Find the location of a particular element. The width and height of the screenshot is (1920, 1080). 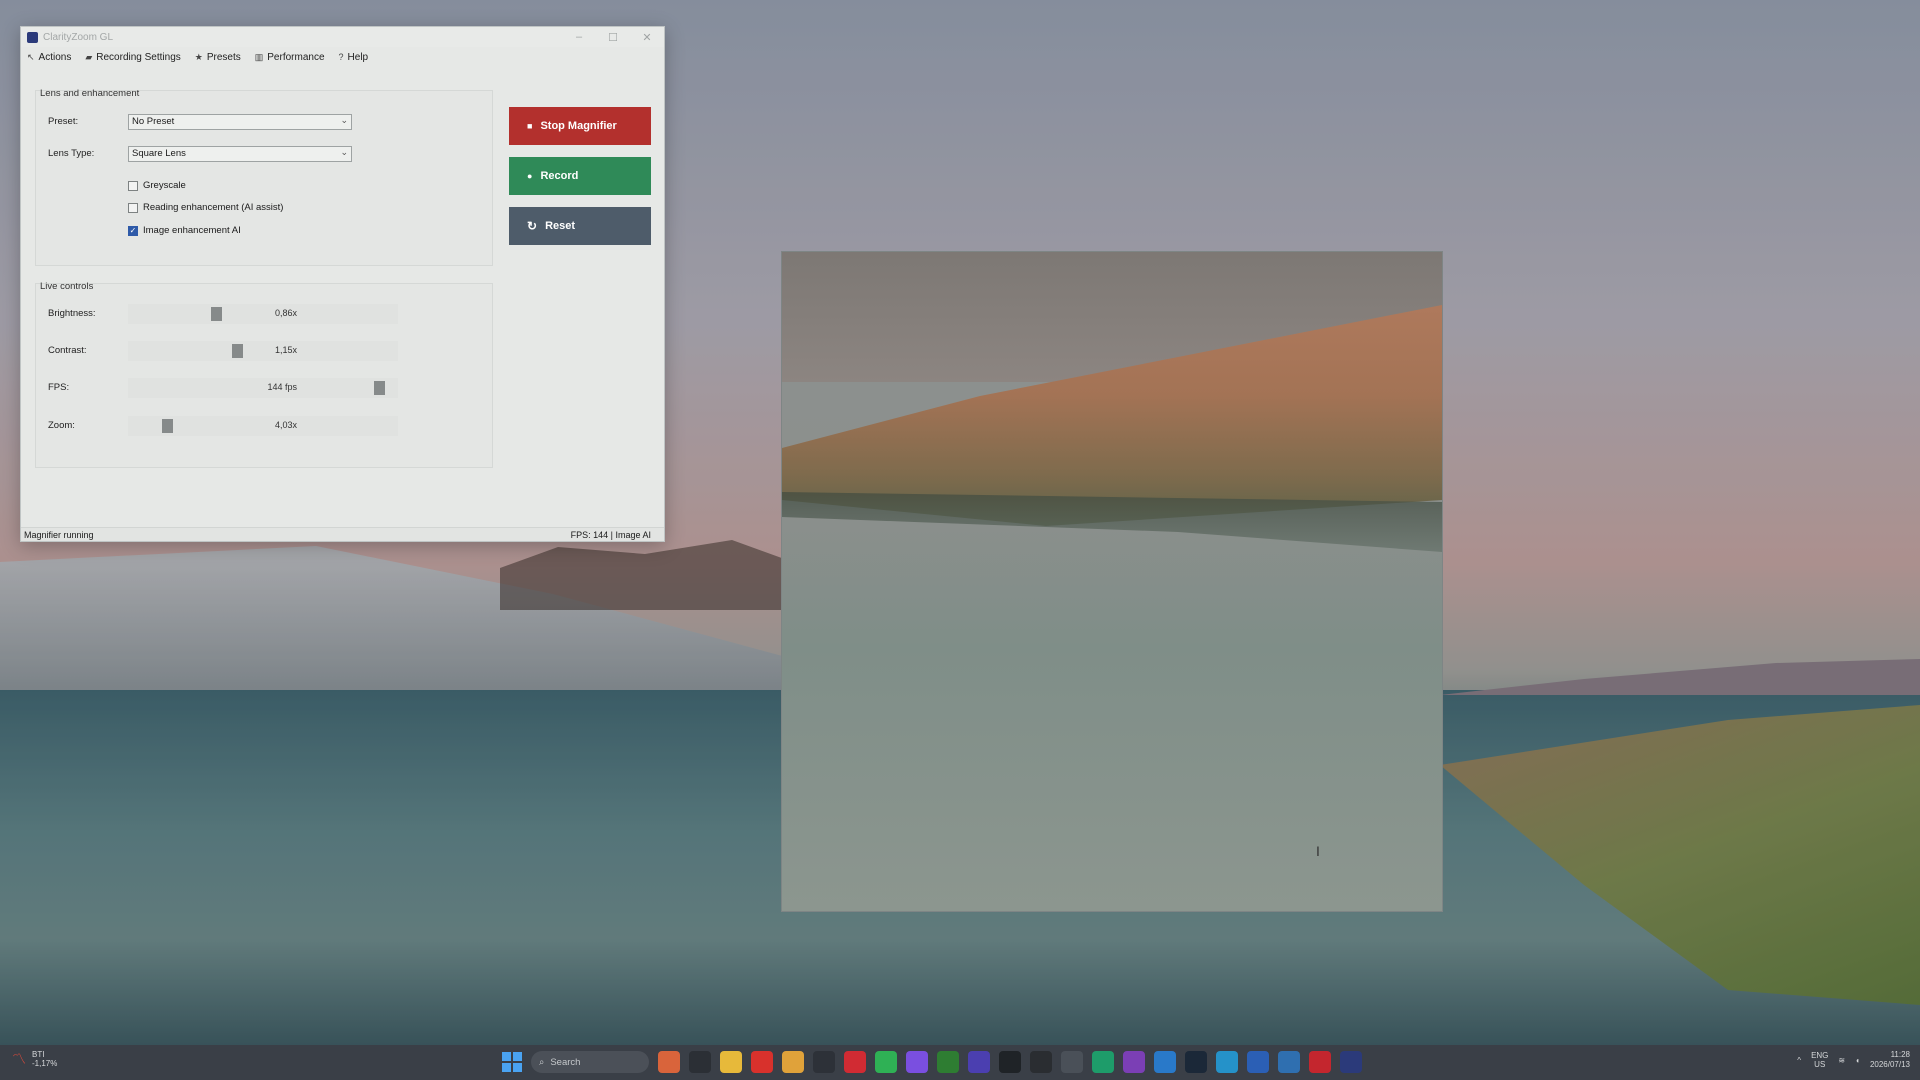

onenote-icon is located at coordinates (1134, 1062).